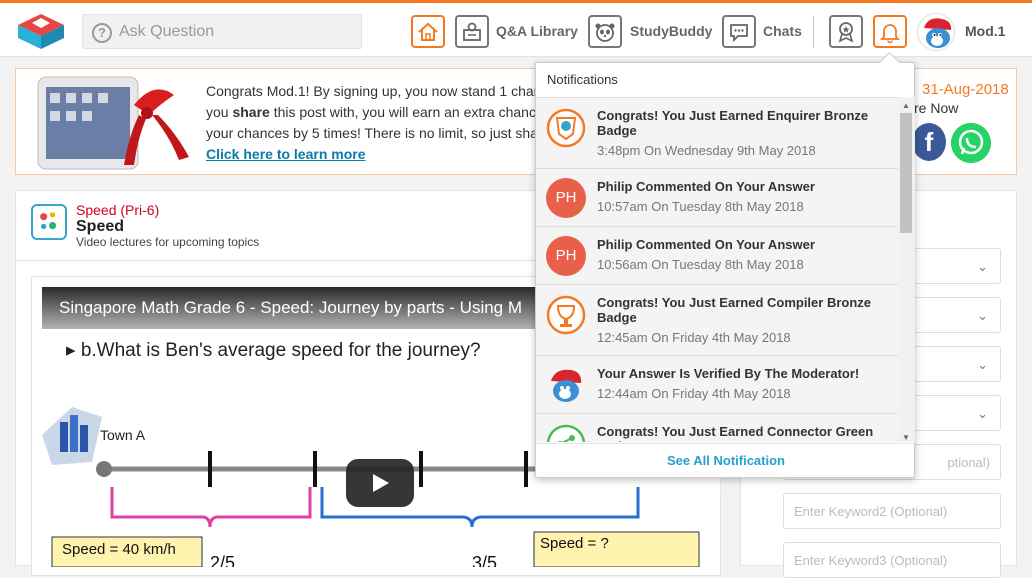 The width and height of the screenshot is (1032, 578). I want to click on bell-icon, so click(890, 33).